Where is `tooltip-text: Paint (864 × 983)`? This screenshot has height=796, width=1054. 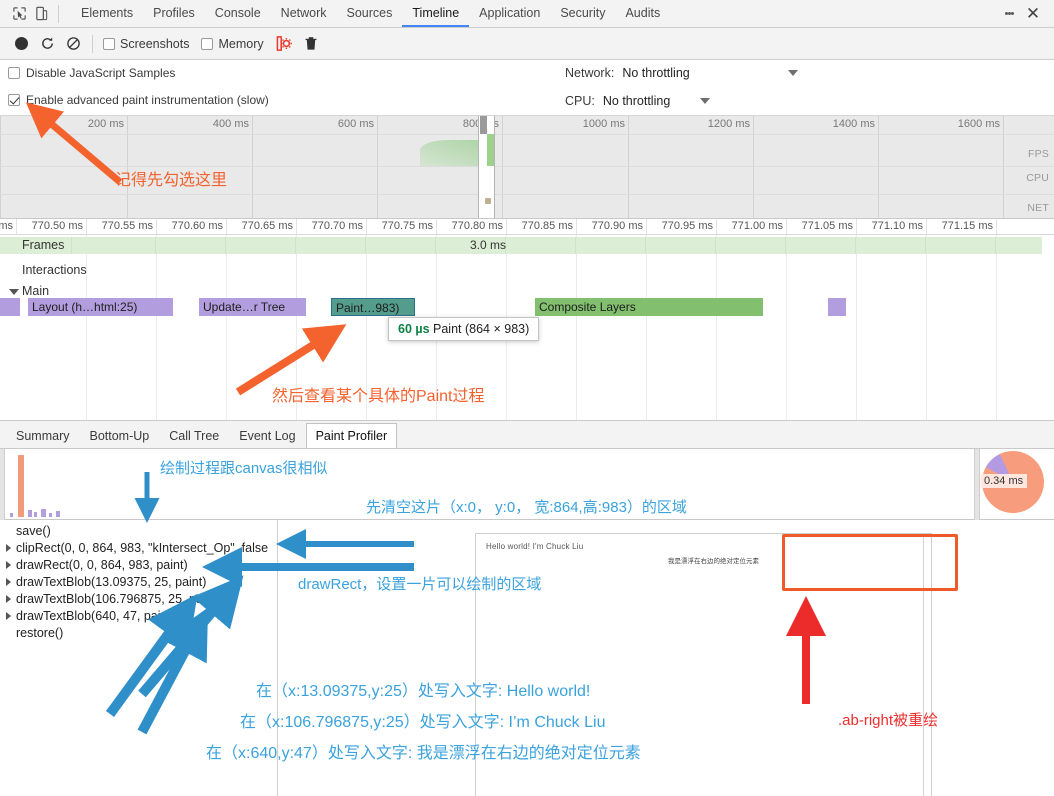
tooltip-text: Paint (864 × 983) is located at coordinates (481, 329).